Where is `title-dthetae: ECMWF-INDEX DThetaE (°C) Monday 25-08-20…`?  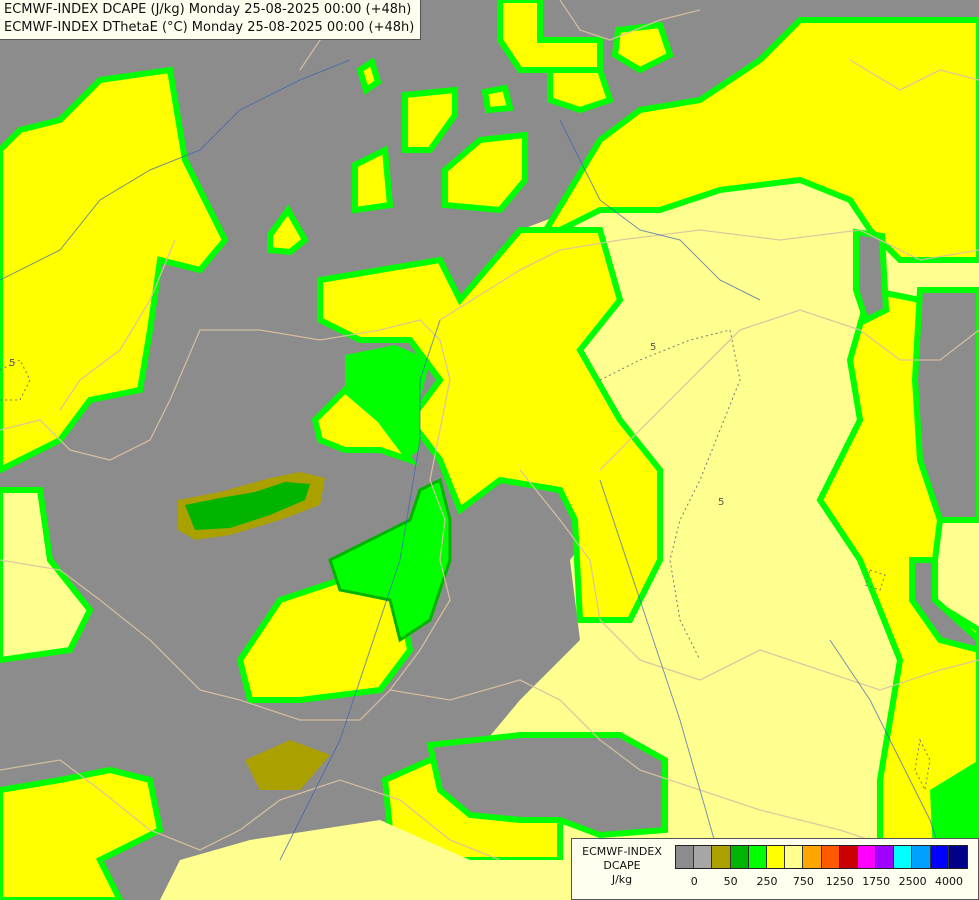
title-dthetae: ECMWF-INDEX DThetaE (°C) Monday 25-08-20… is located at coordinates (209, 27).